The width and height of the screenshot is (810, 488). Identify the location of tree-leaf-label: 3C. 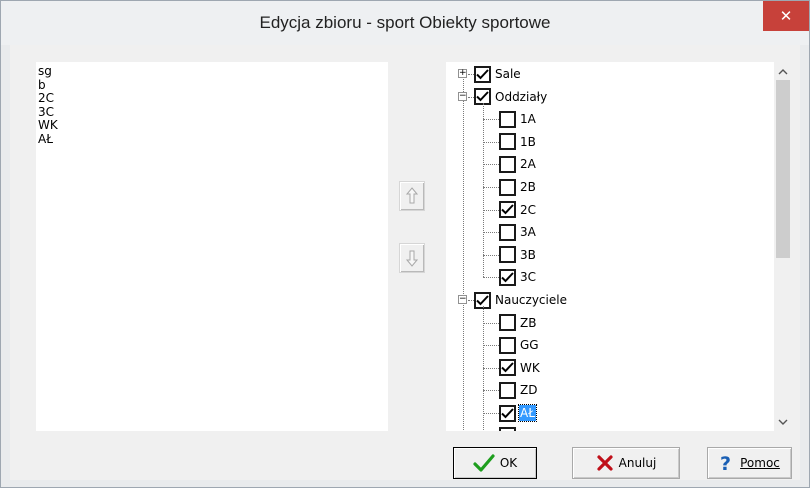
(528, 277).